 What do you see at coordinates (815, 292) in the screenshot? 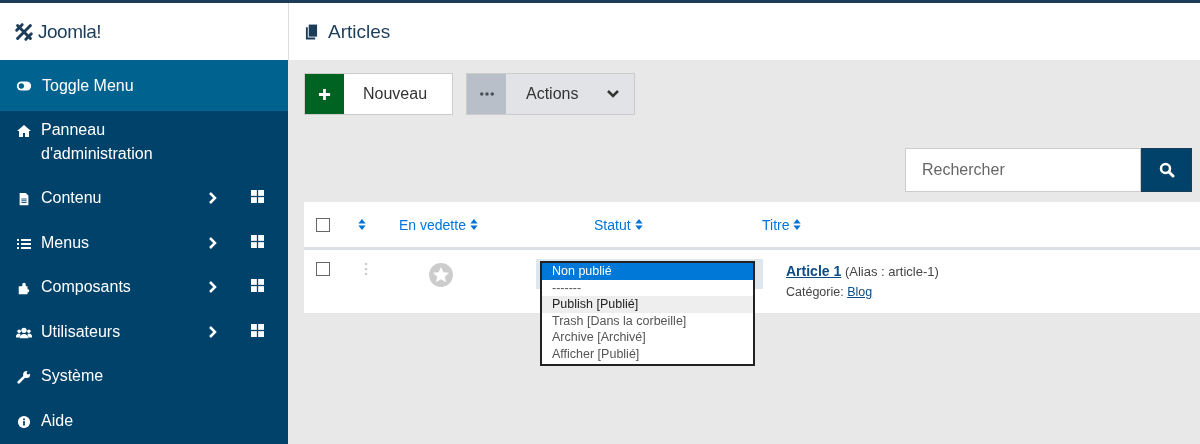
I see `category-label: Catégorie:` at bounding box center [815, 292].